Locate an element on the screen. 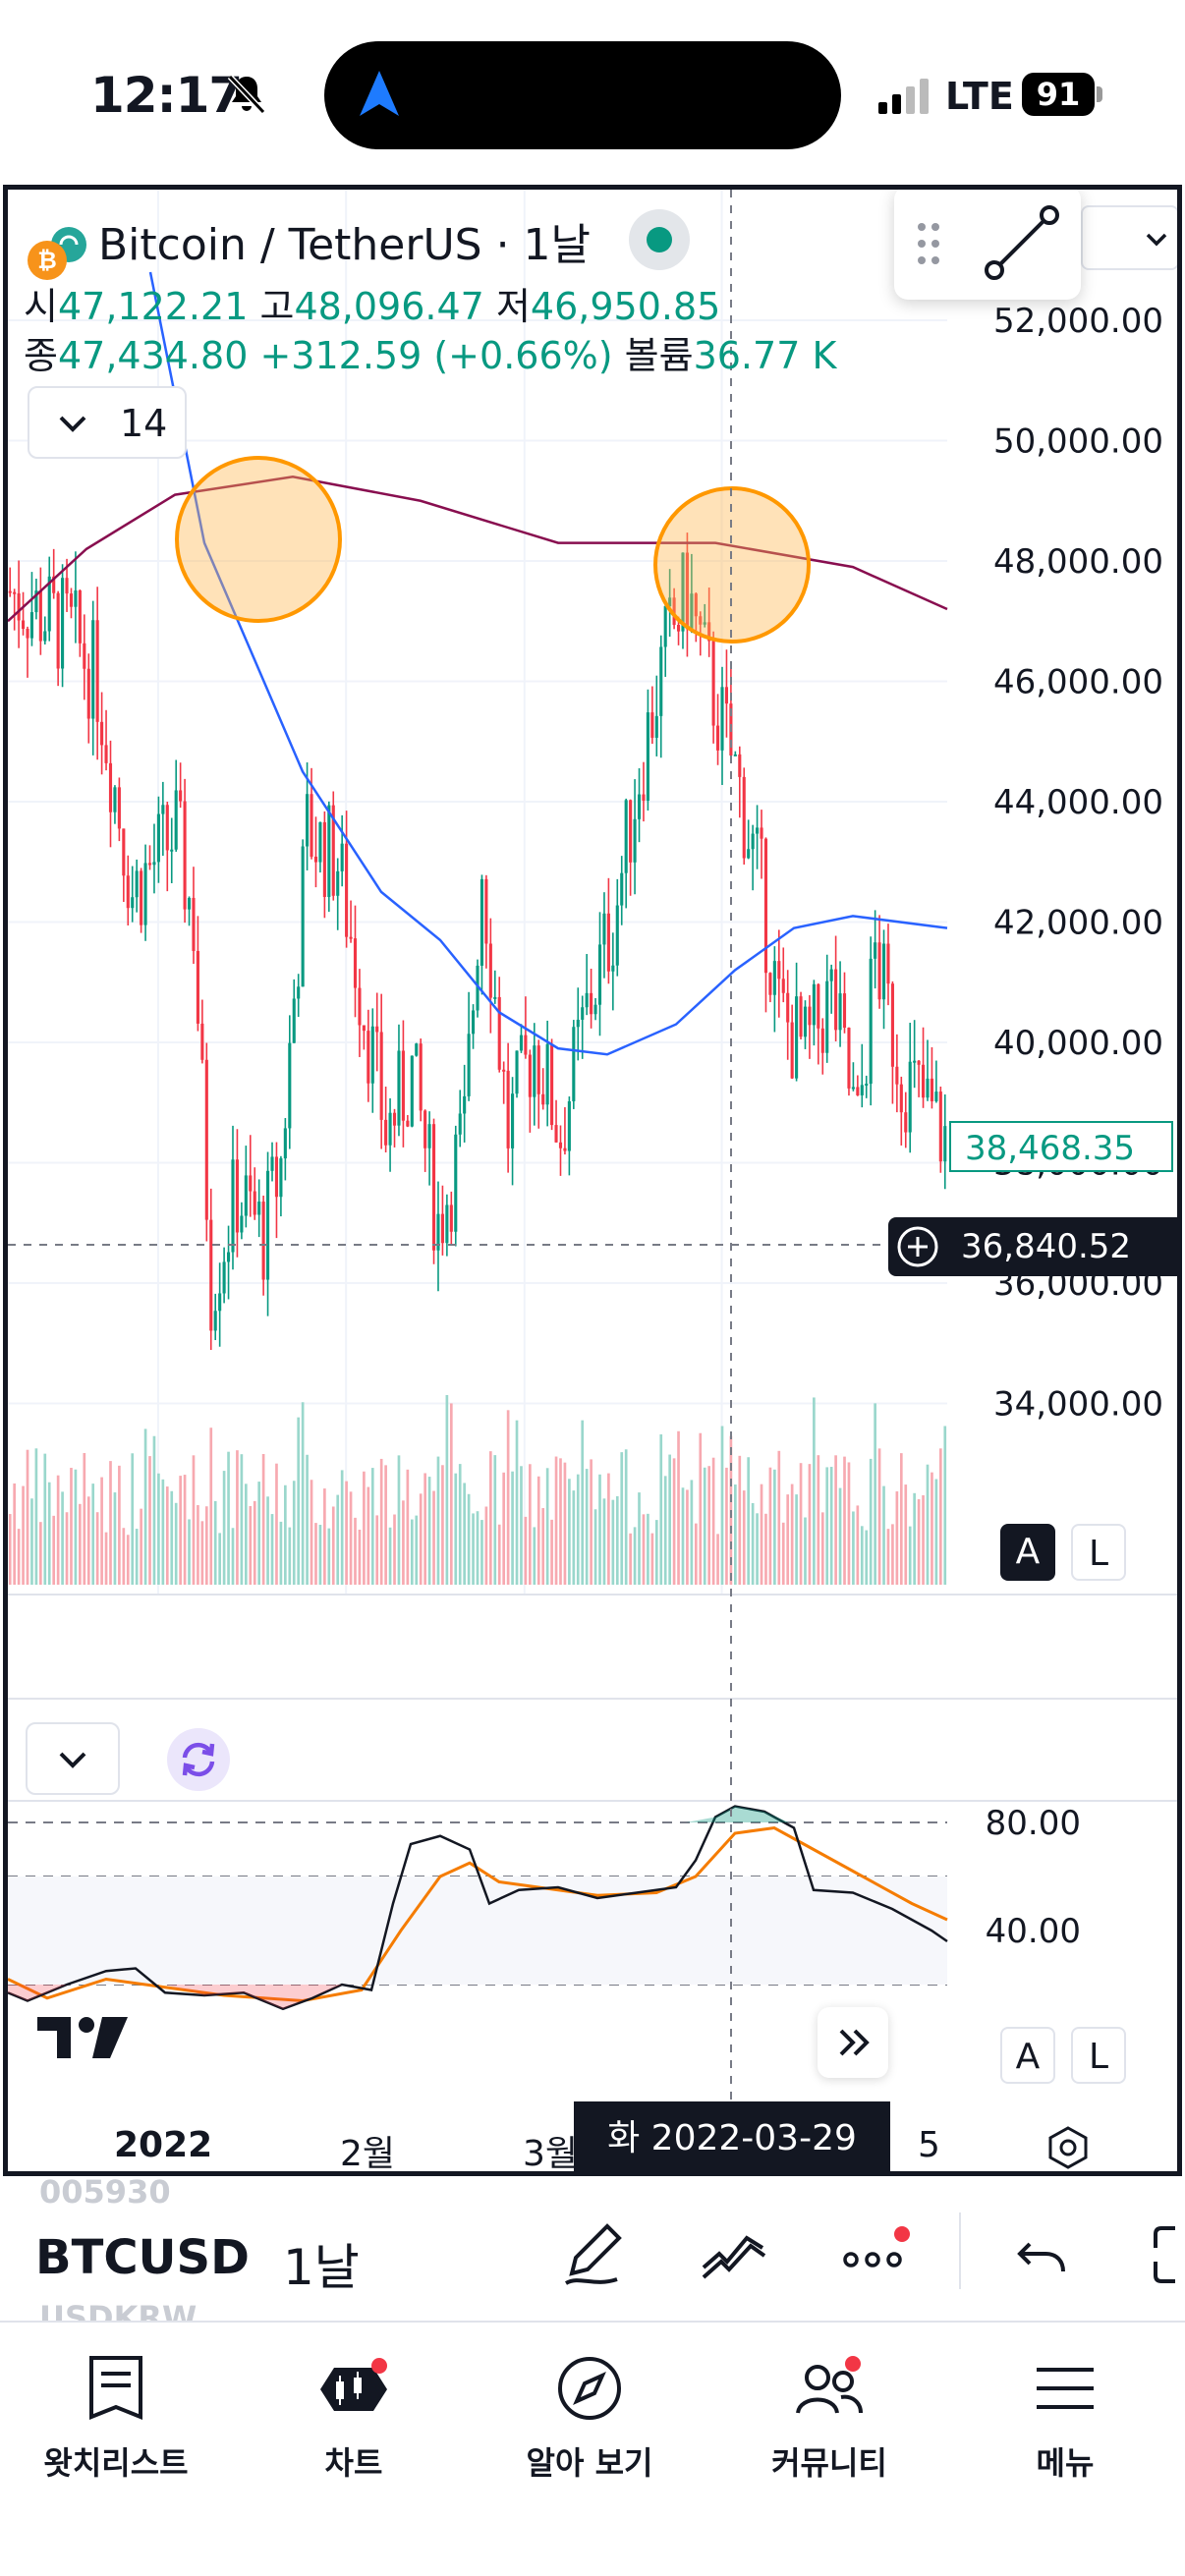 The image size is (1185, 2576). nav-chart: 차트 is located at coordinates (354, 2418).